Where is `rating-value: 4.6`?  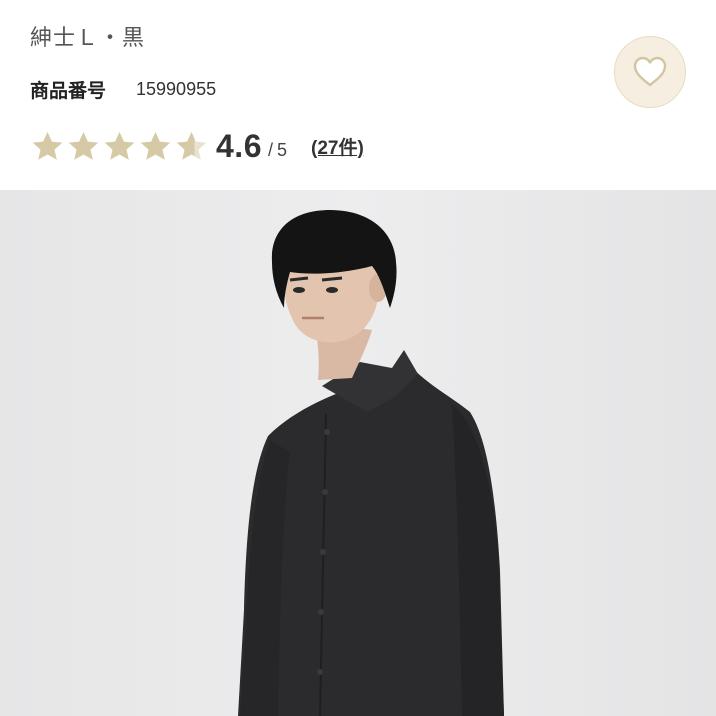 rating-value: 4.6 is located at coordinates (239, 145).